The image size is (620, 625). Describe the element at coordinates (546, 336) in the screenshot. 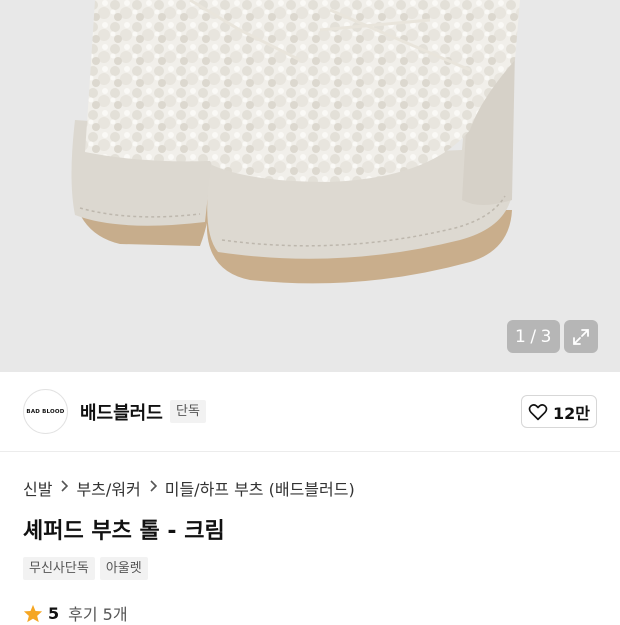

I see `gallery-total-pages: 3` at that location.